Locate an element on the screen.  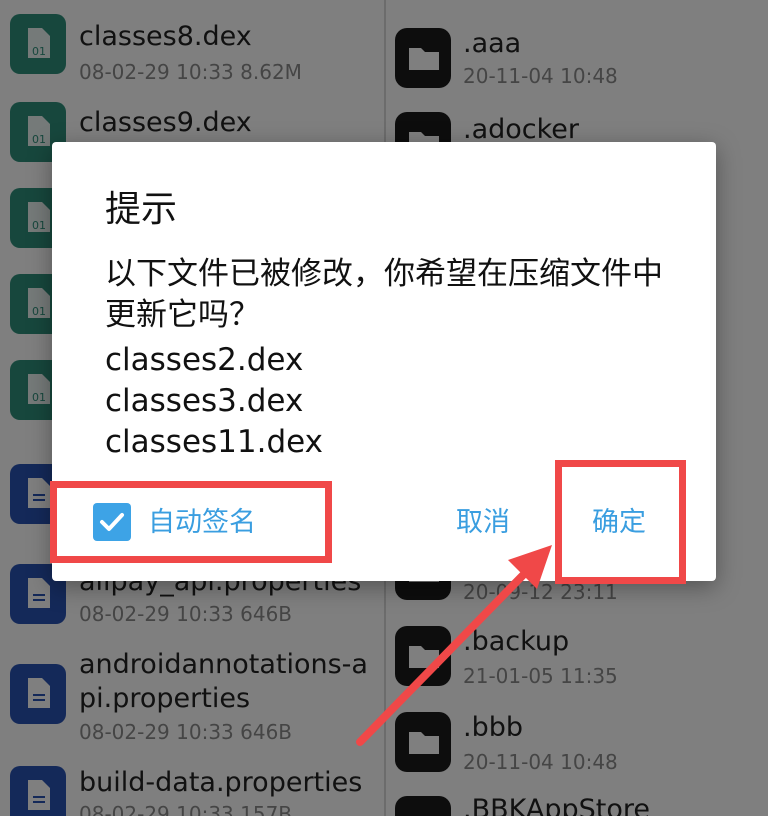
annotation-arrow is located at coordinates (454, 645).